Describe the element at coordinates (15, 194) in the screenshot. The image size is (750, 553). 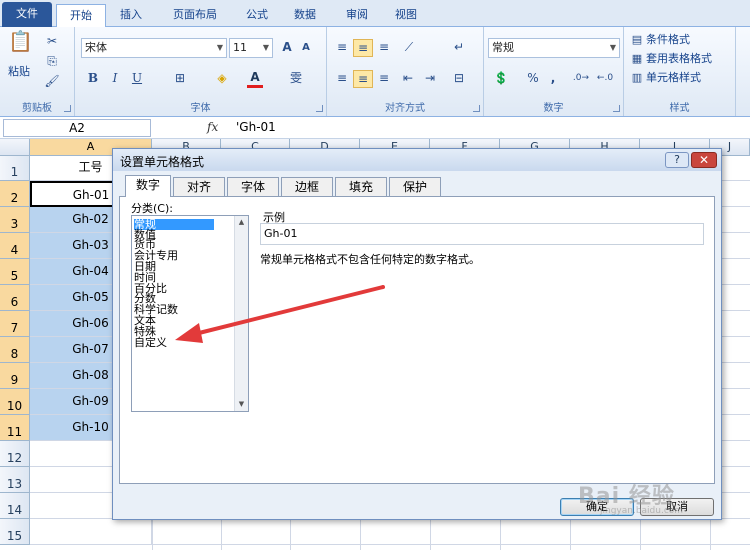
I see `row-header-2: 2` at that location.